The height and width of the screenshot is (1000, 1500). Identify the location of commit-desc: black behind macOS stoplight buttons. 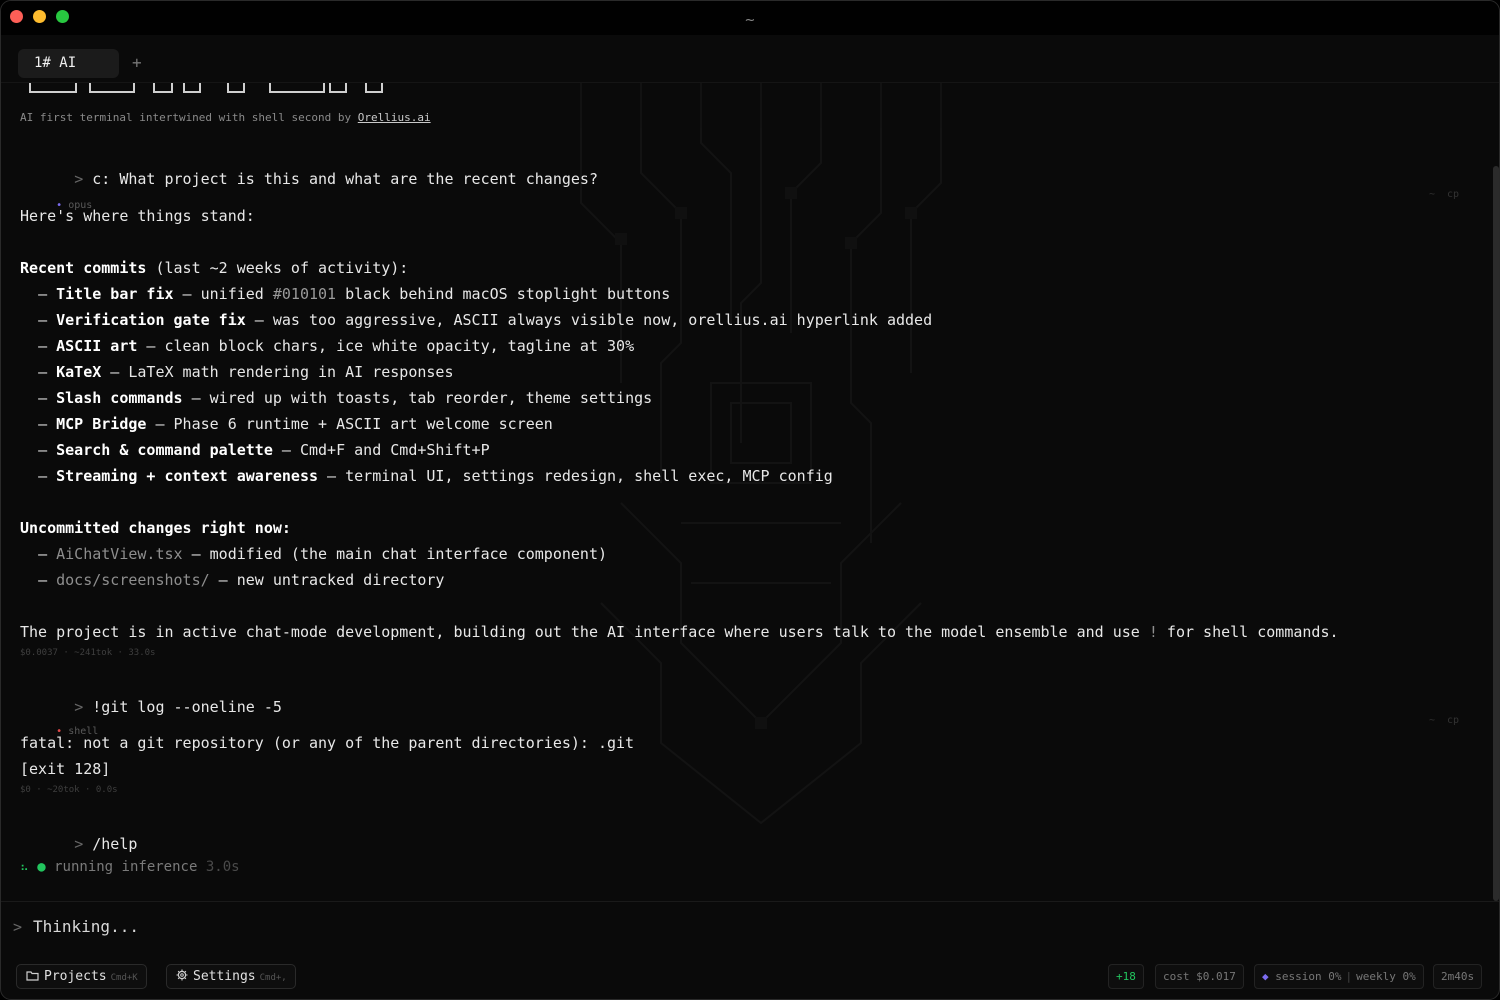
(503, 294).